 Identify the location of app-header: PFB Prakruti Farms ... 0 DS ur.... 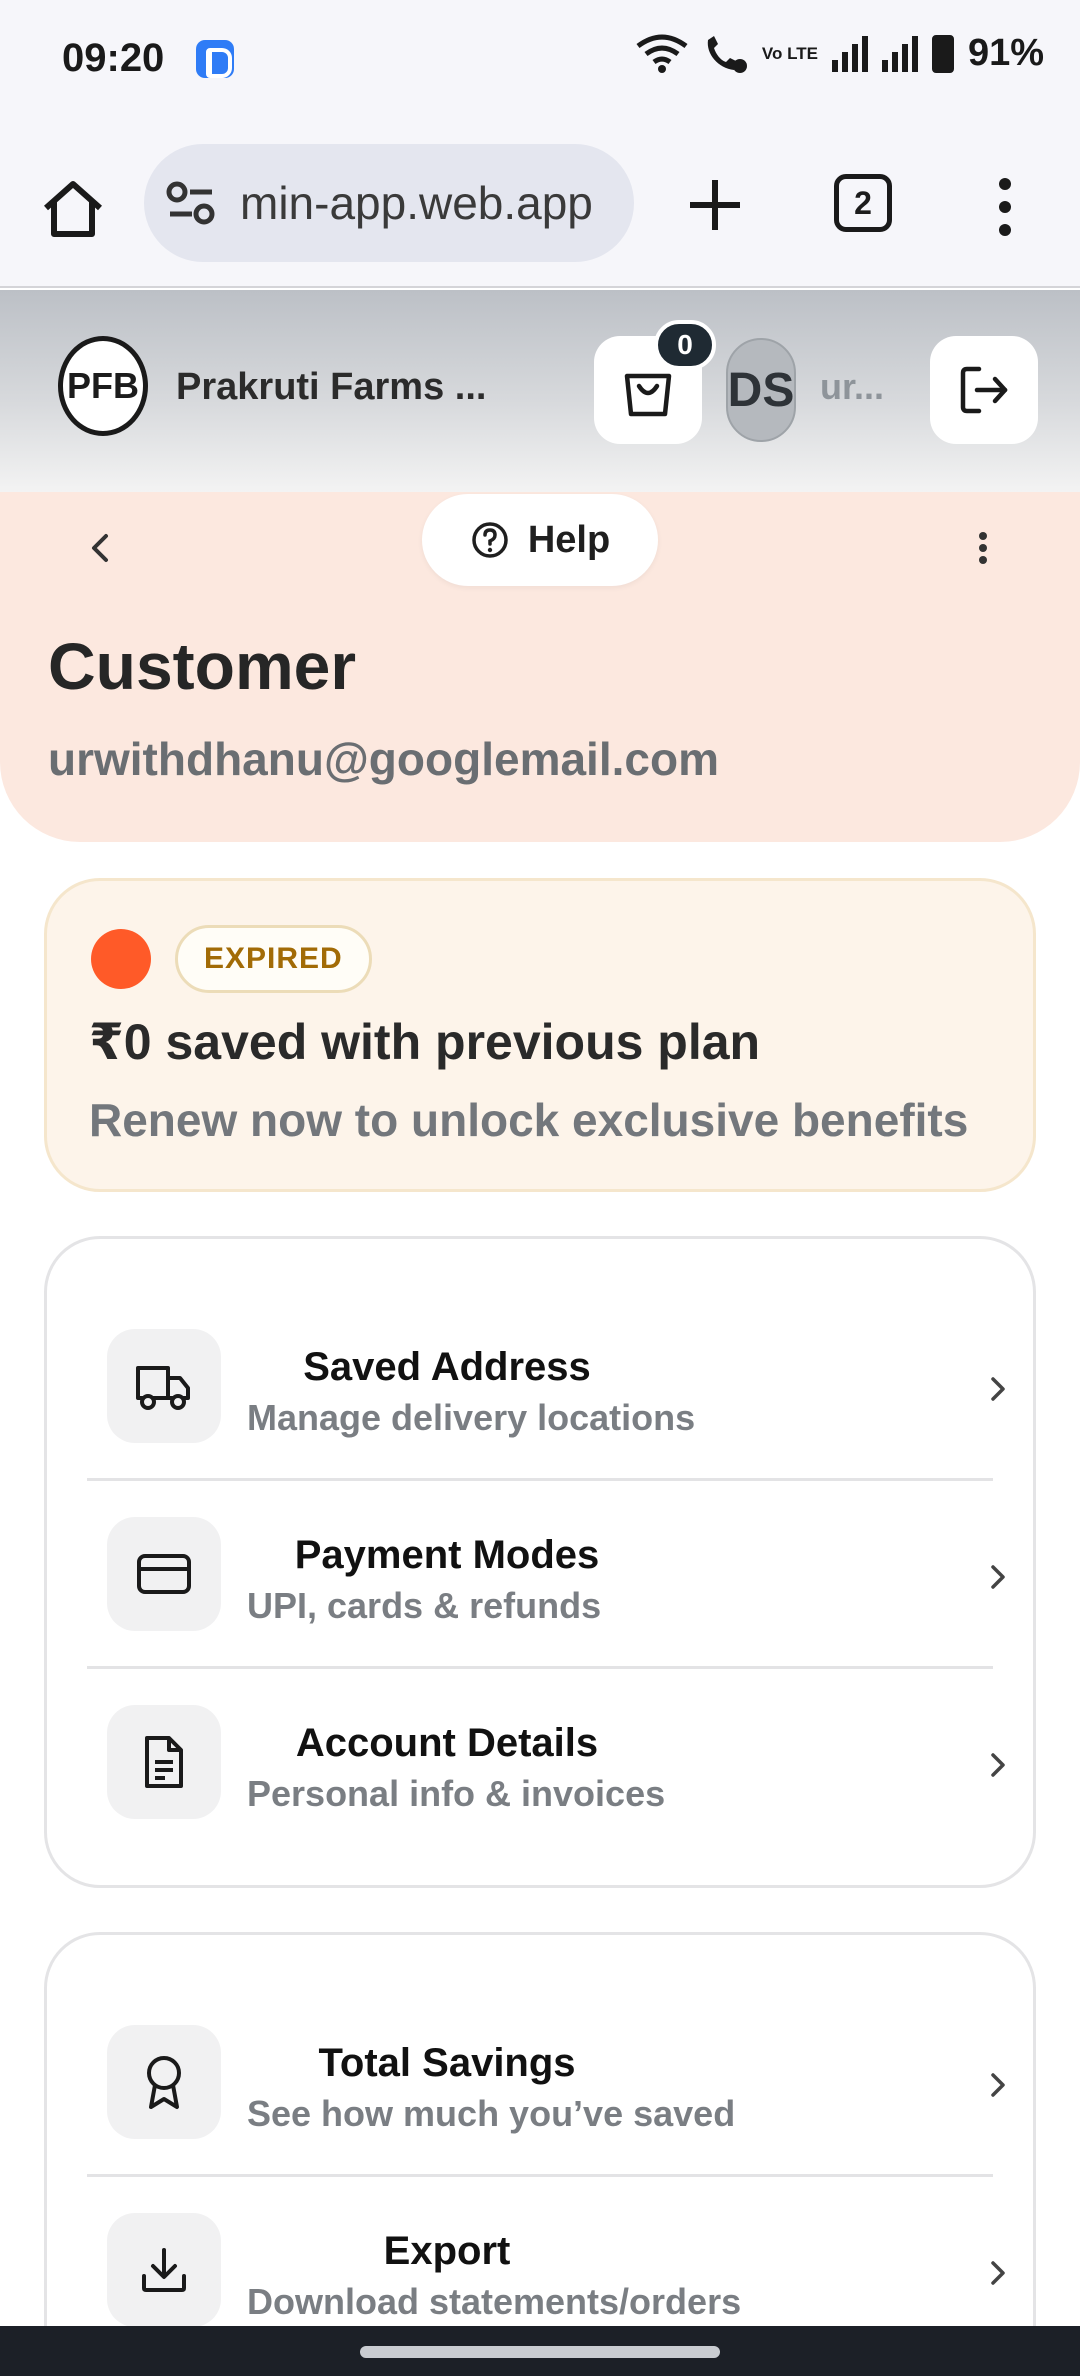
(540, 391).